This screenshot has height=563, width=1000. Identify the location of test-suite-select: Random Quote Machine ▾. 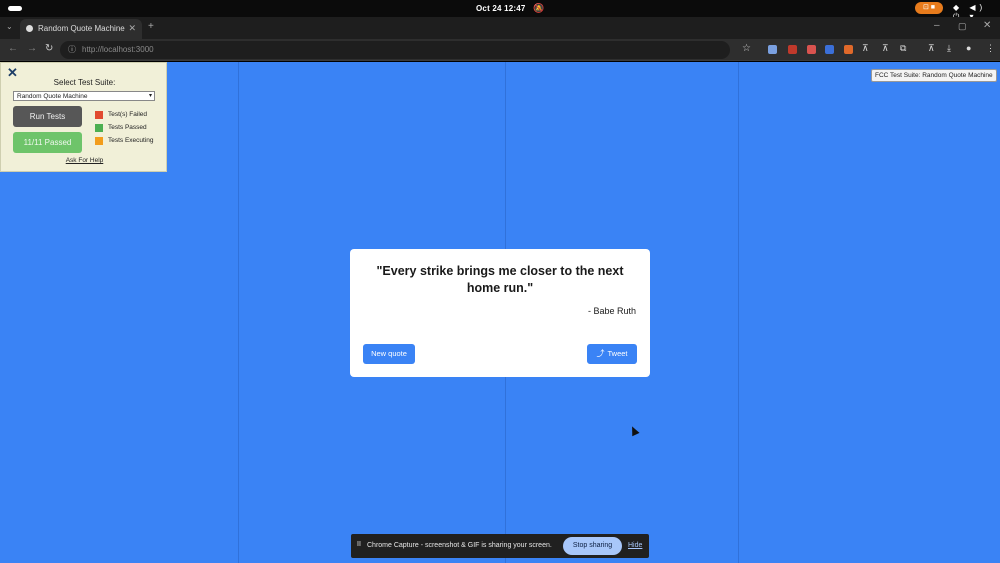
(84, 96).